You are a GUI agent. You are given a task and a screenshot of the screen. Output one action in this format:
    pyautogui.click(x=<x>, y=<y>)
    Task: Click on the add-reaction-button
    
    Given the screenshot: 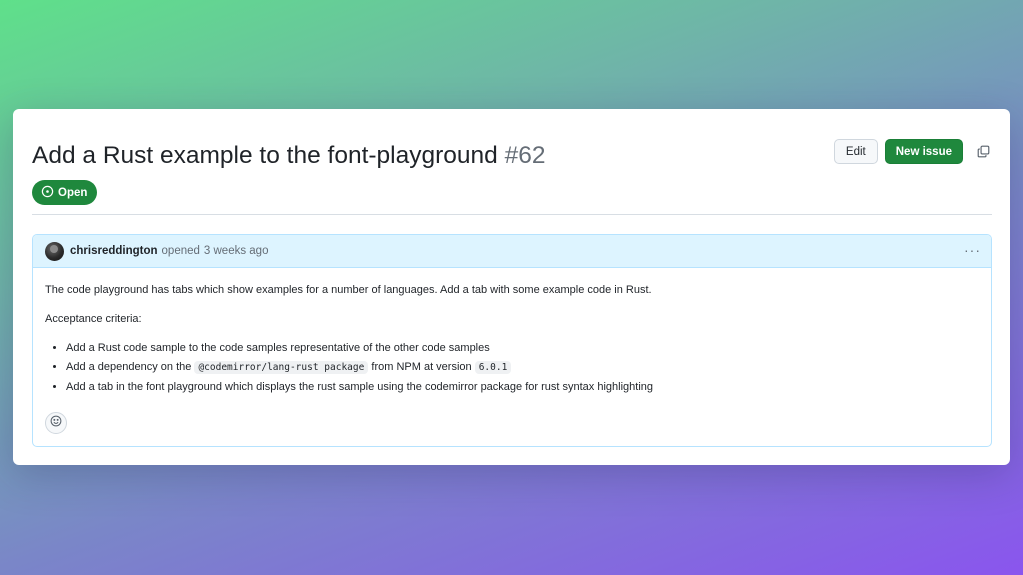 What is the action you would take?
    pyautogui.click(x=56, y=423)
    